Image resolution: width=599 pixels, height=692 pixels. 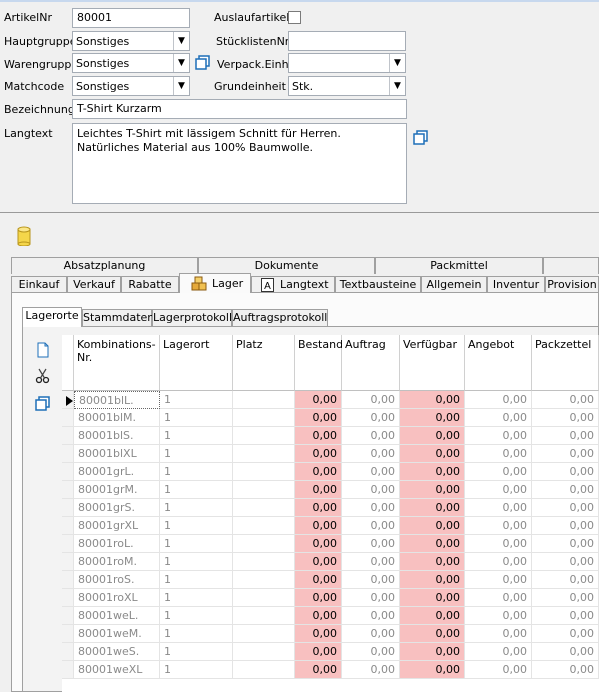 What do you see at coordinates (215, 283) in the screenshot?
I see `tab-lager: Lager` at bounding box center [215, 283].